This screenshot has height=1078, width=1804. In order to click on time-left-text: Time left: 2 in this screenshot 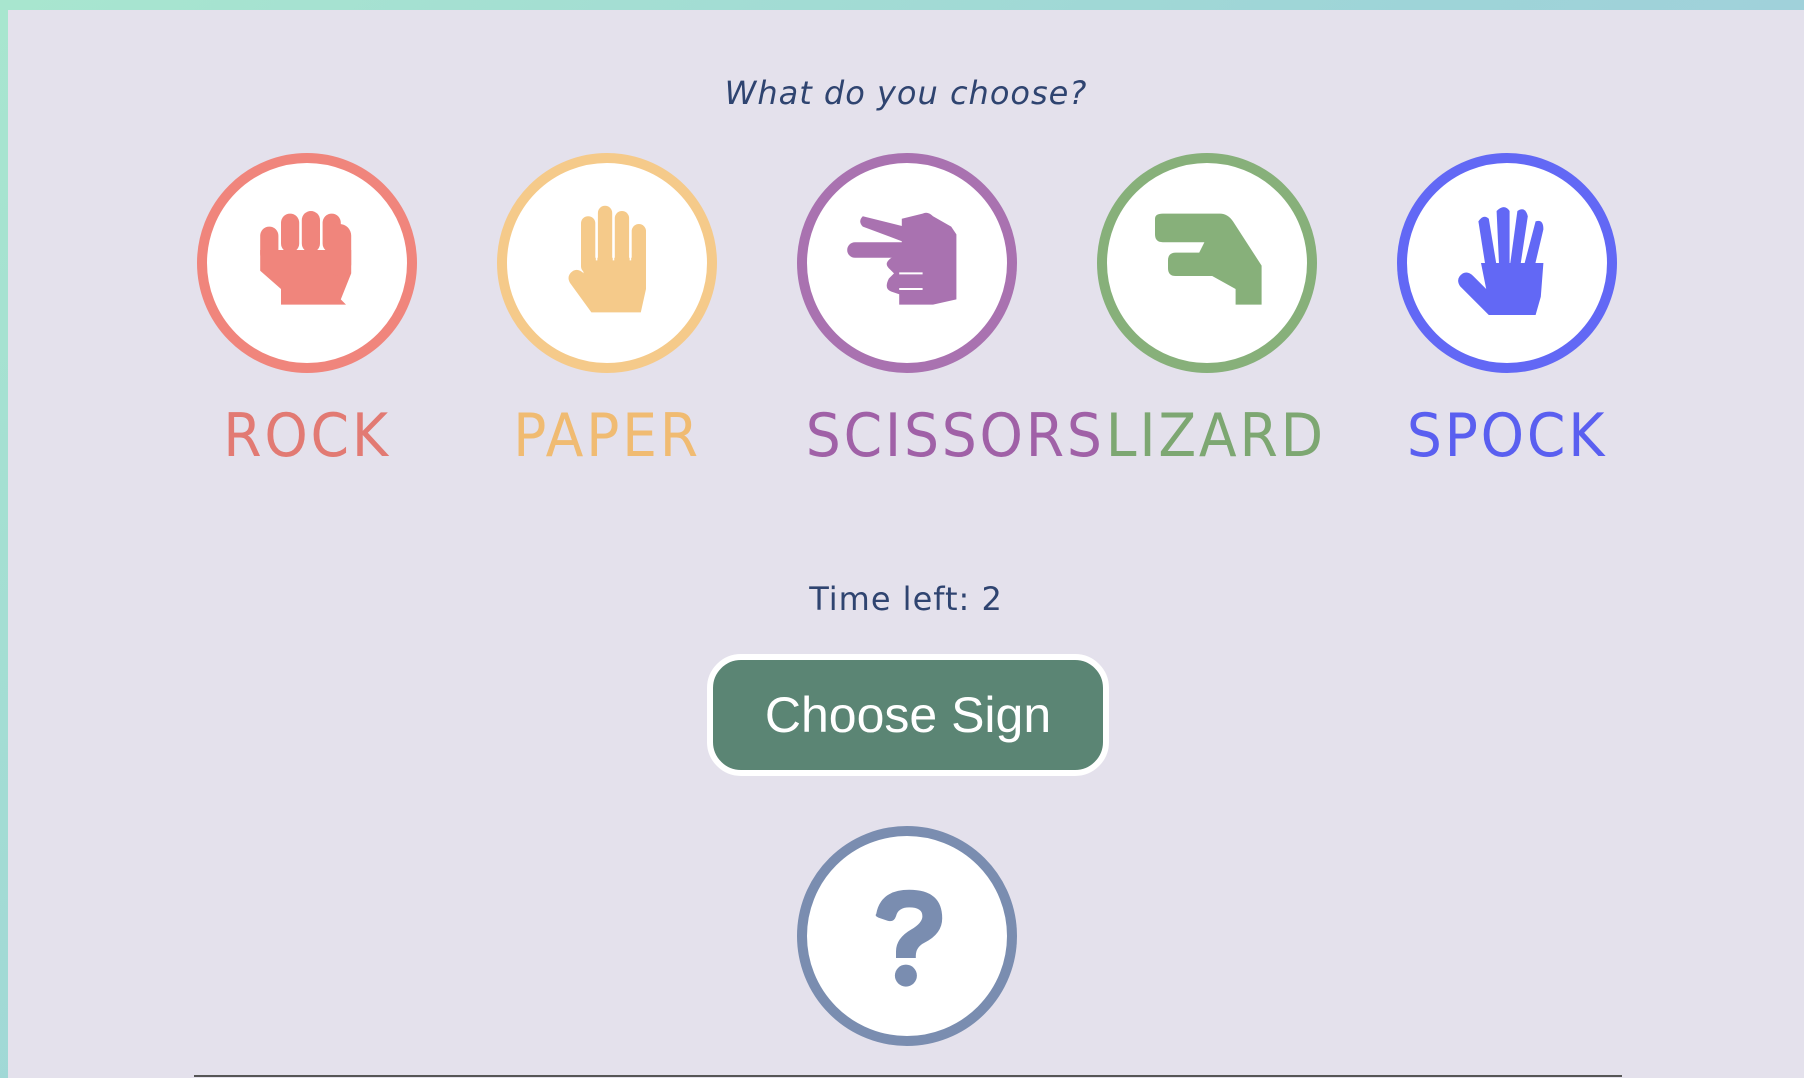, I will do `click(906, 599)`.